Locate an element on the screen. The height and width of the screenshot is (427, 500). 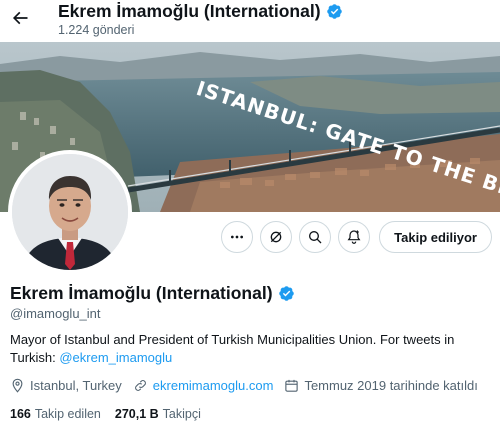
profile-actions: Takip ediliyor is located at coordinates (356, 237).